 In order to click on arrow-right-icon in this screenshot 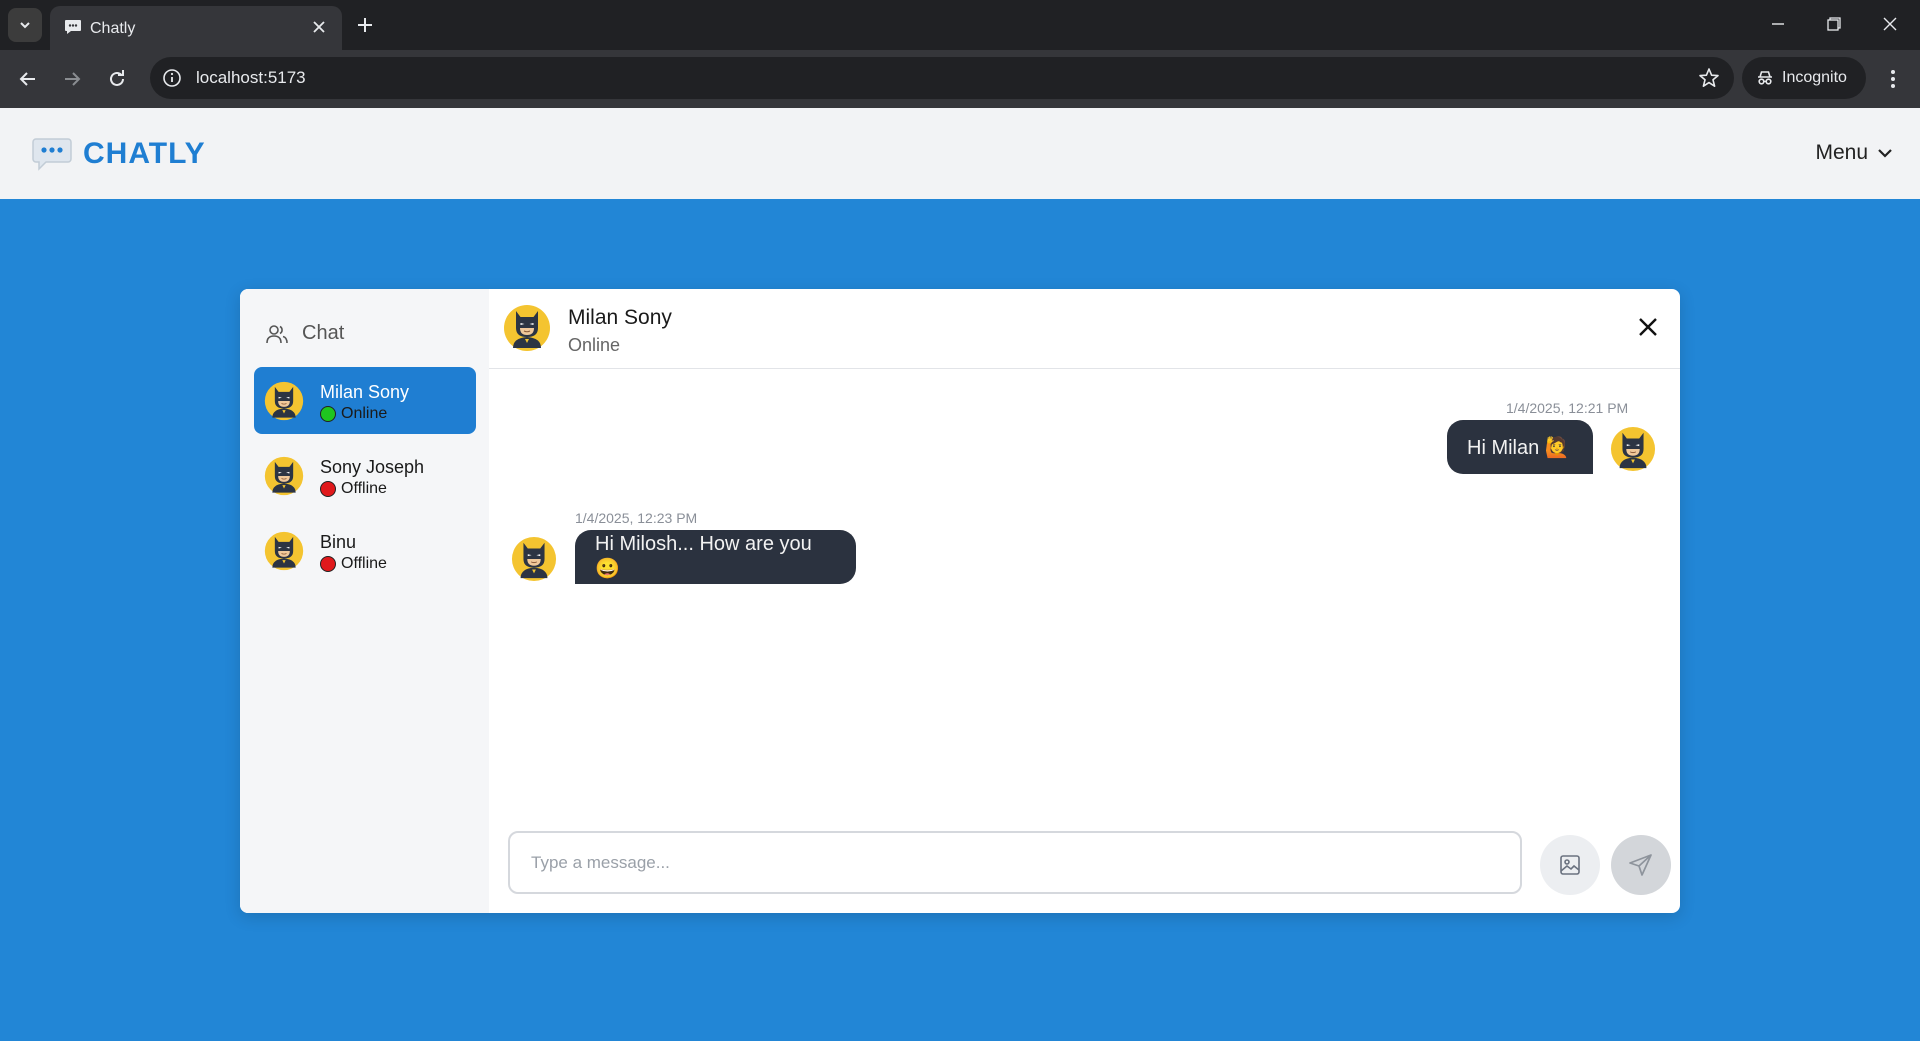, I will do `click(73, 79)`.